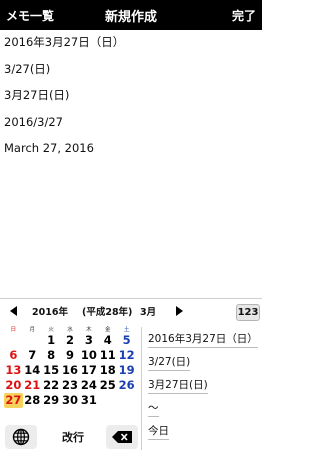 Image resolution: width=320 pixels, height=450 pixels. I want to click on calendar-day: 11, so click(107, 355).